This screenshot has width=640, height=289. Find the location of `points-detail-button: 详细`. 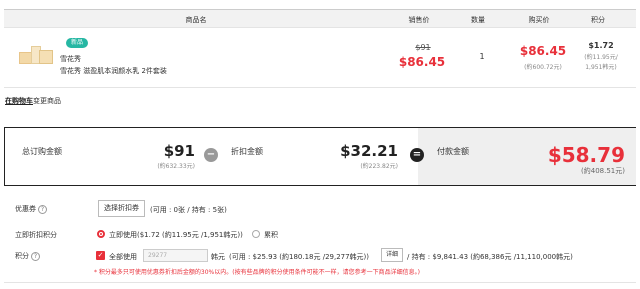

points-detail-button: 详细 is located at coordinates (392, 255).